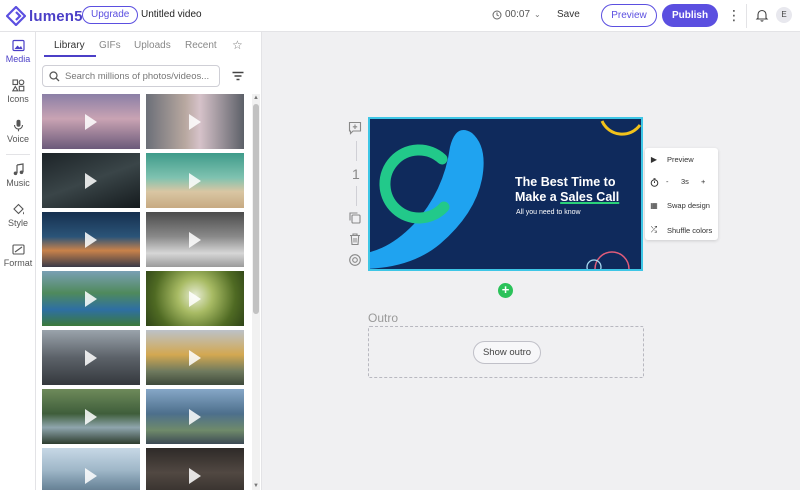 The width and height of the screenshot is (800, 490). Describe the element at coordinates (238, 76) in the screenshot. I see `filter-icon` at that location.